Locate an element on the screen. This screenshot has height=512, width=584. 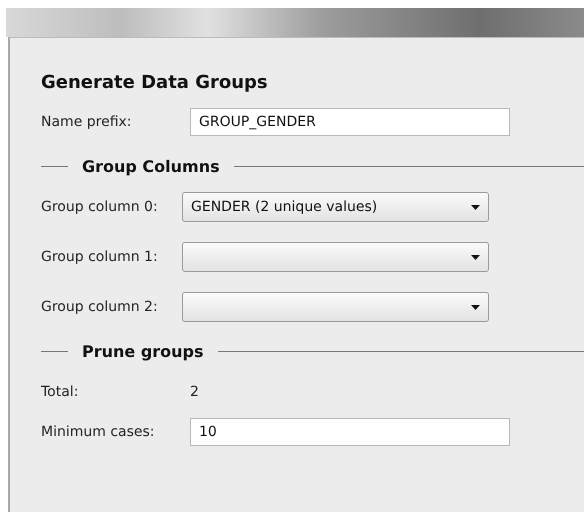
minimum-cases-field: 10 is located at coordinates (350, 432).